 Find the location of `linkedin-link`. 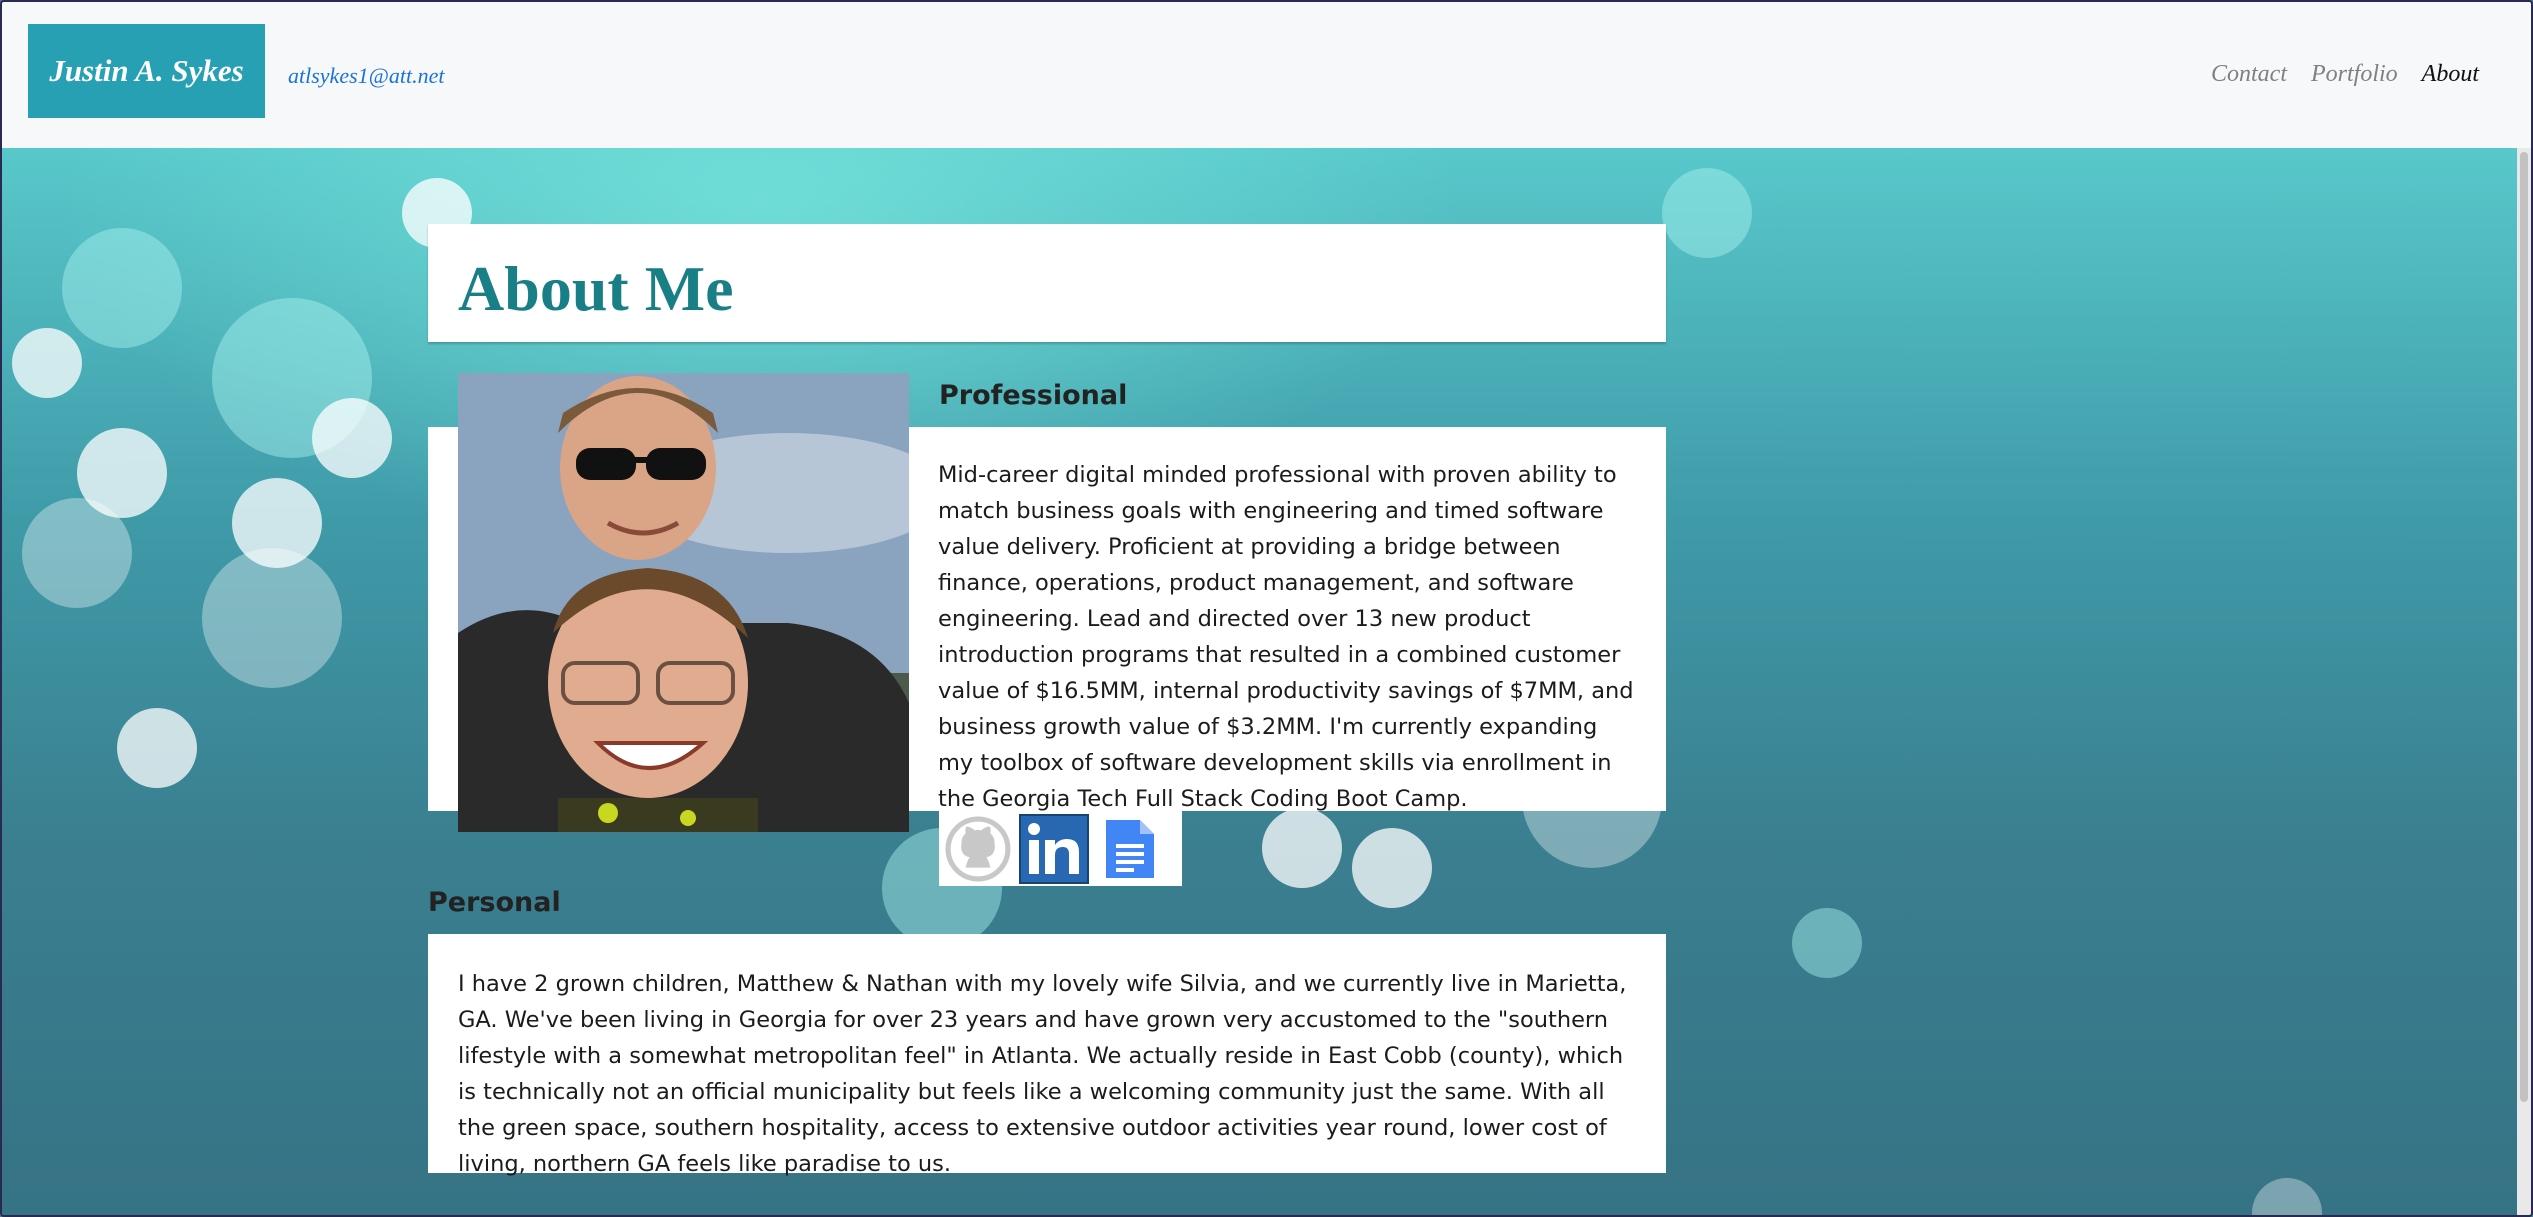

linkedin-link is located at coordinates (1054, 848).